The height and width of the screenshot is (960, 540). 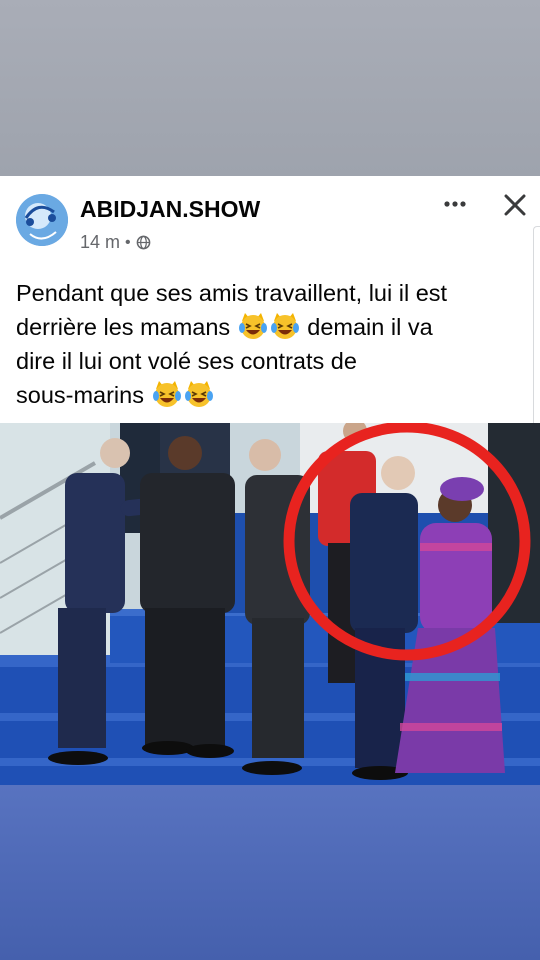 What do you see at coordinates (170, 209) in the screenshot?
I see `page-name: ABIDJAN.SHOW` at bounding box center [170, 209].